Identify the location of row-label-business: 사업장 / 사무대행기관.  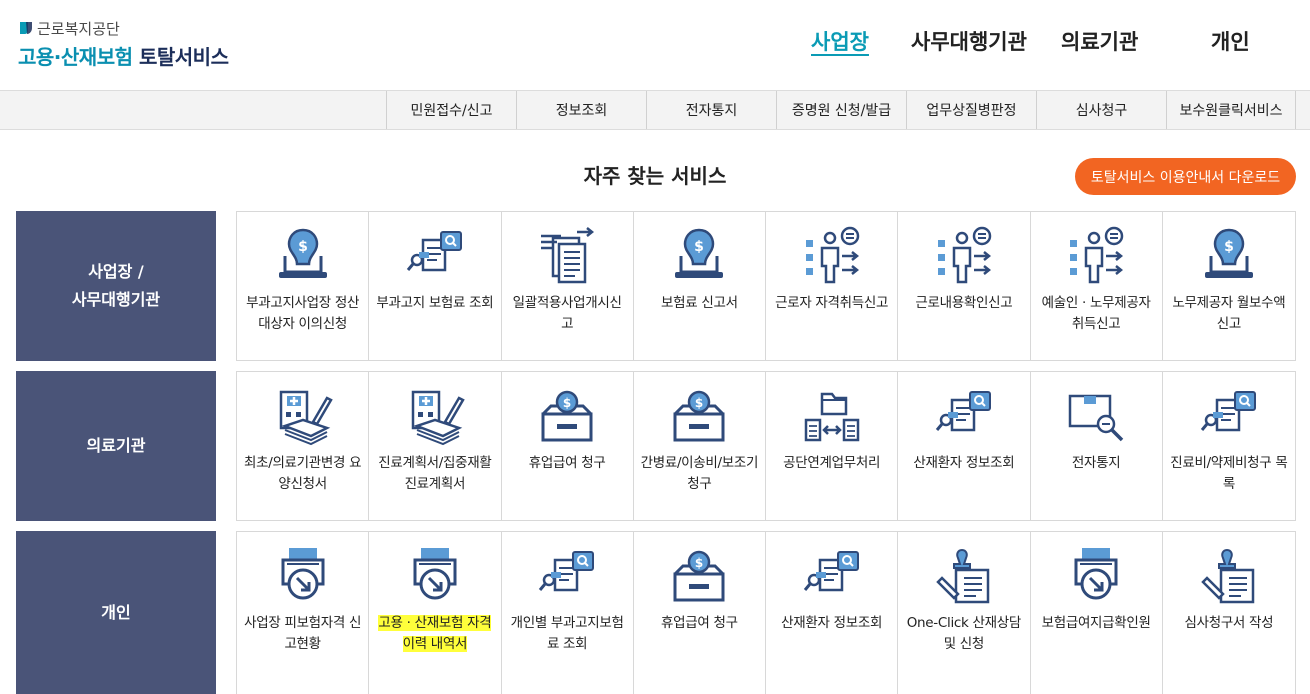
(116, 286).